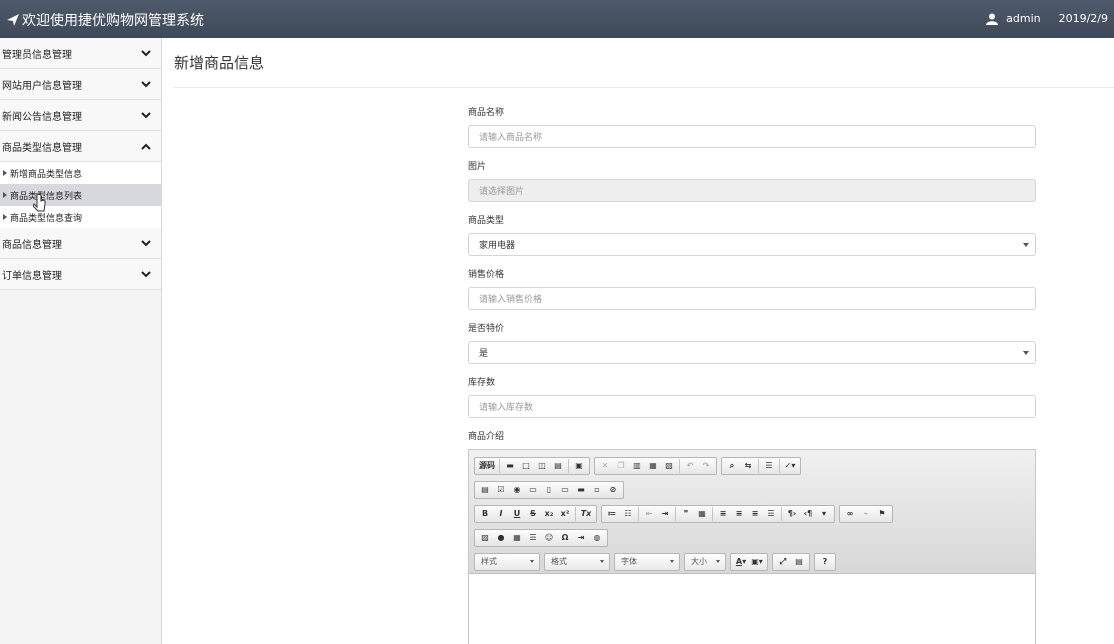 The height and width of the screenshot is (644, 1114). What do you see at coordinates (487, 466) in the screenshot?
I see `source-button: 源码` at bounding box center [487, 466].